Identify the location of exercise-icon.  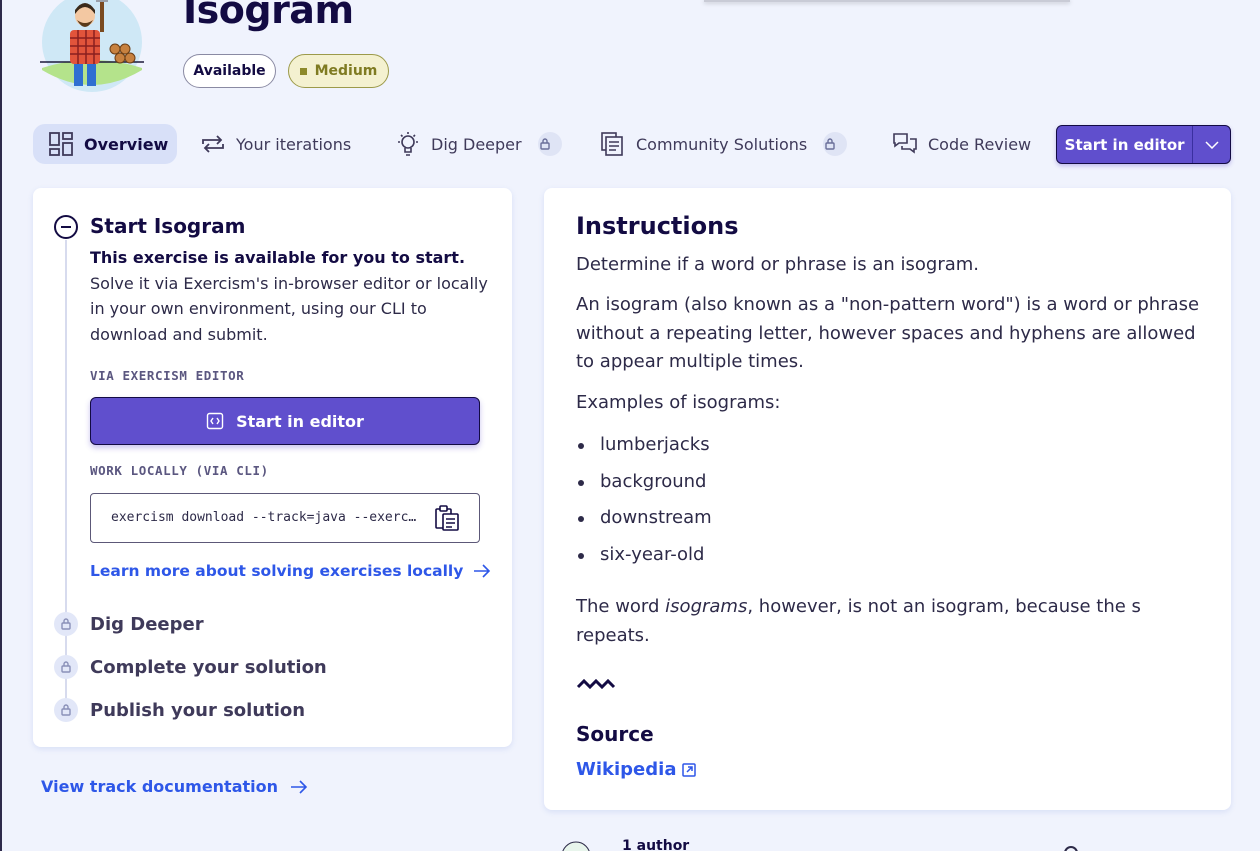
(92, 47).